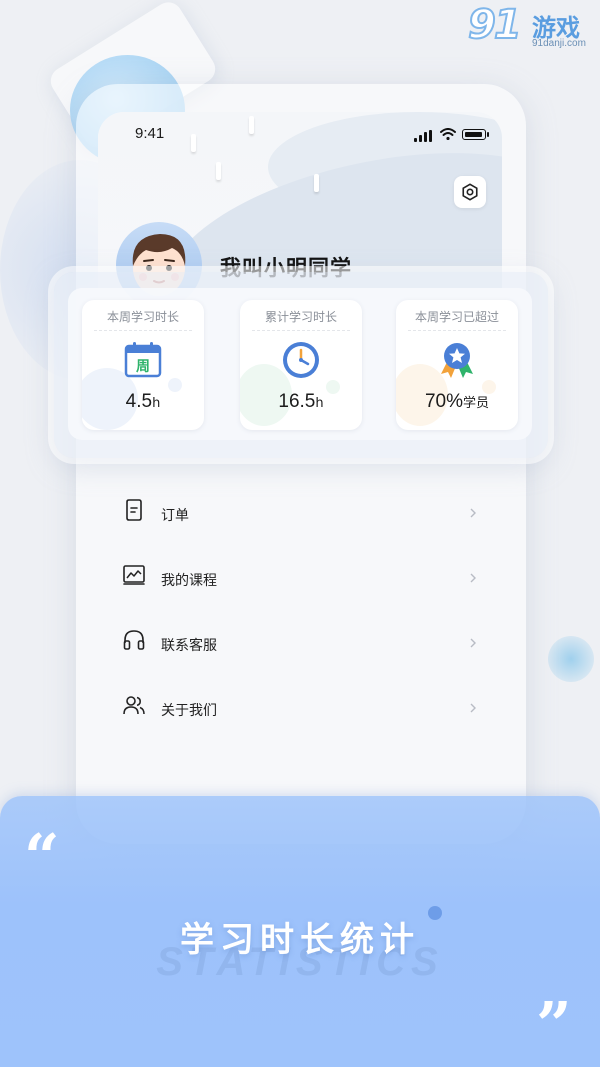 The height and width of the screenshot is (1067, 600). Describe the element at coordinates (134, 640) in the screenshot. I see `headset-icon` at that location.